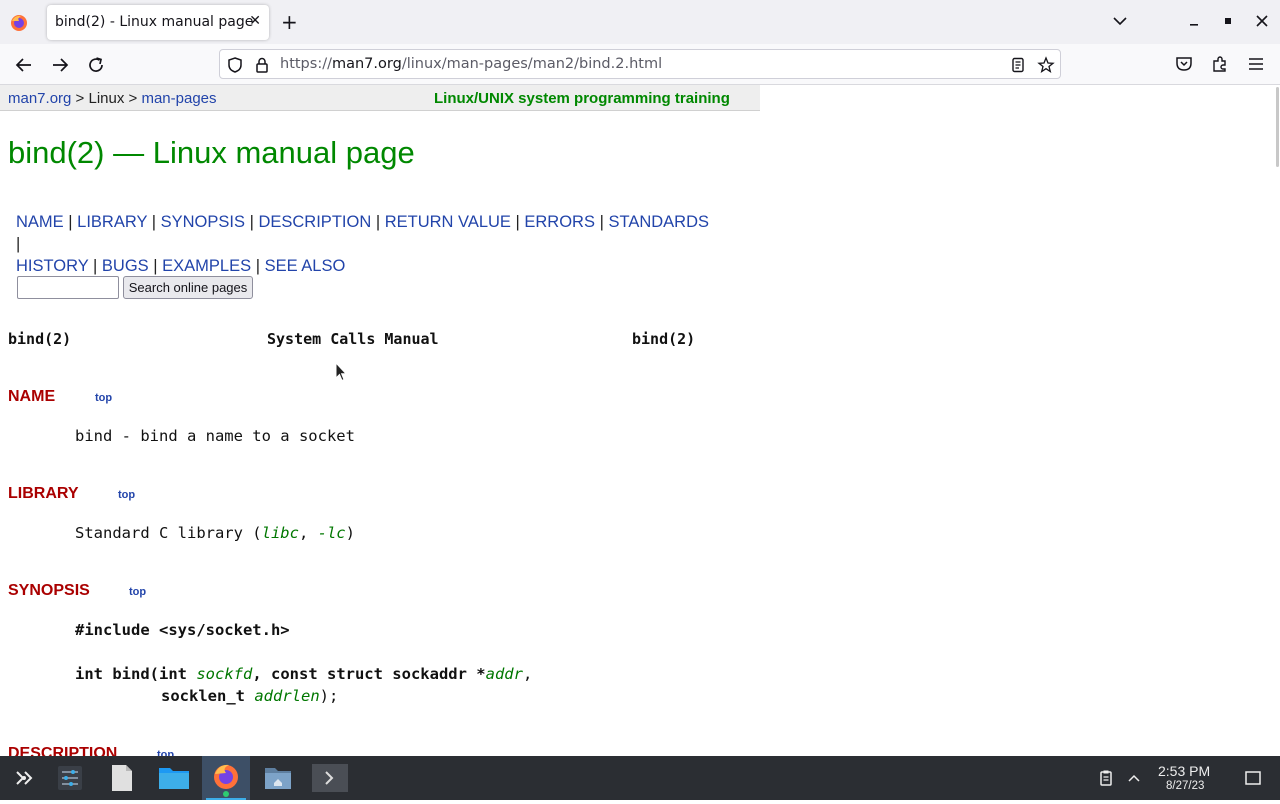  I want to click on show-desktop-icon, so click(1253, 778).